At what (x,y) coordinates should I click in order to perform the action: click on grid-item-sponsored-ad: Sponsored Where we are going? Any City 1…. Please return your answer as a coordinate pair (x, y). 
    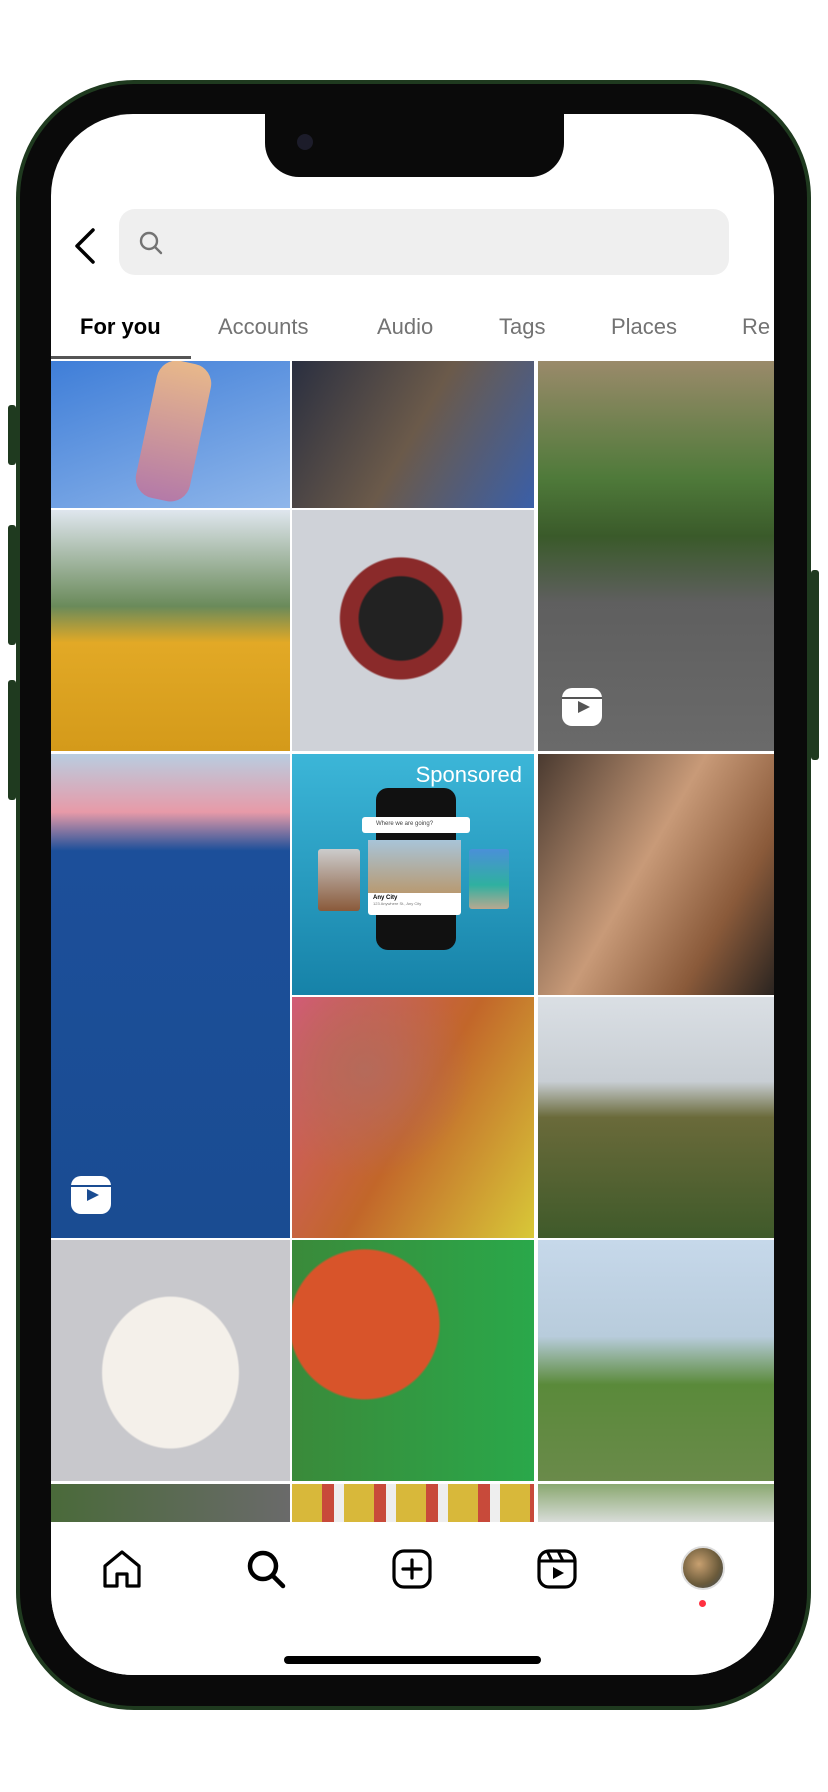
    Looking at the image, I should click on (413, 874).